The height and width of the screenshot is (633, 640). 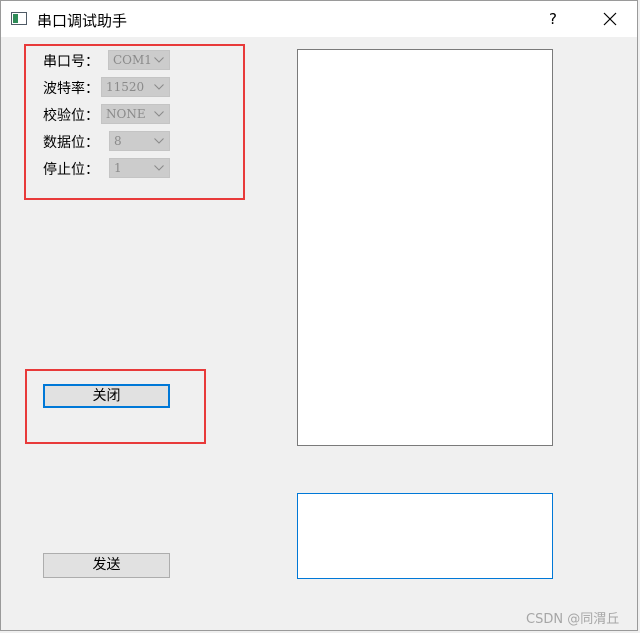 I want to click on send-button: 发送, so click(x=106, y=565).